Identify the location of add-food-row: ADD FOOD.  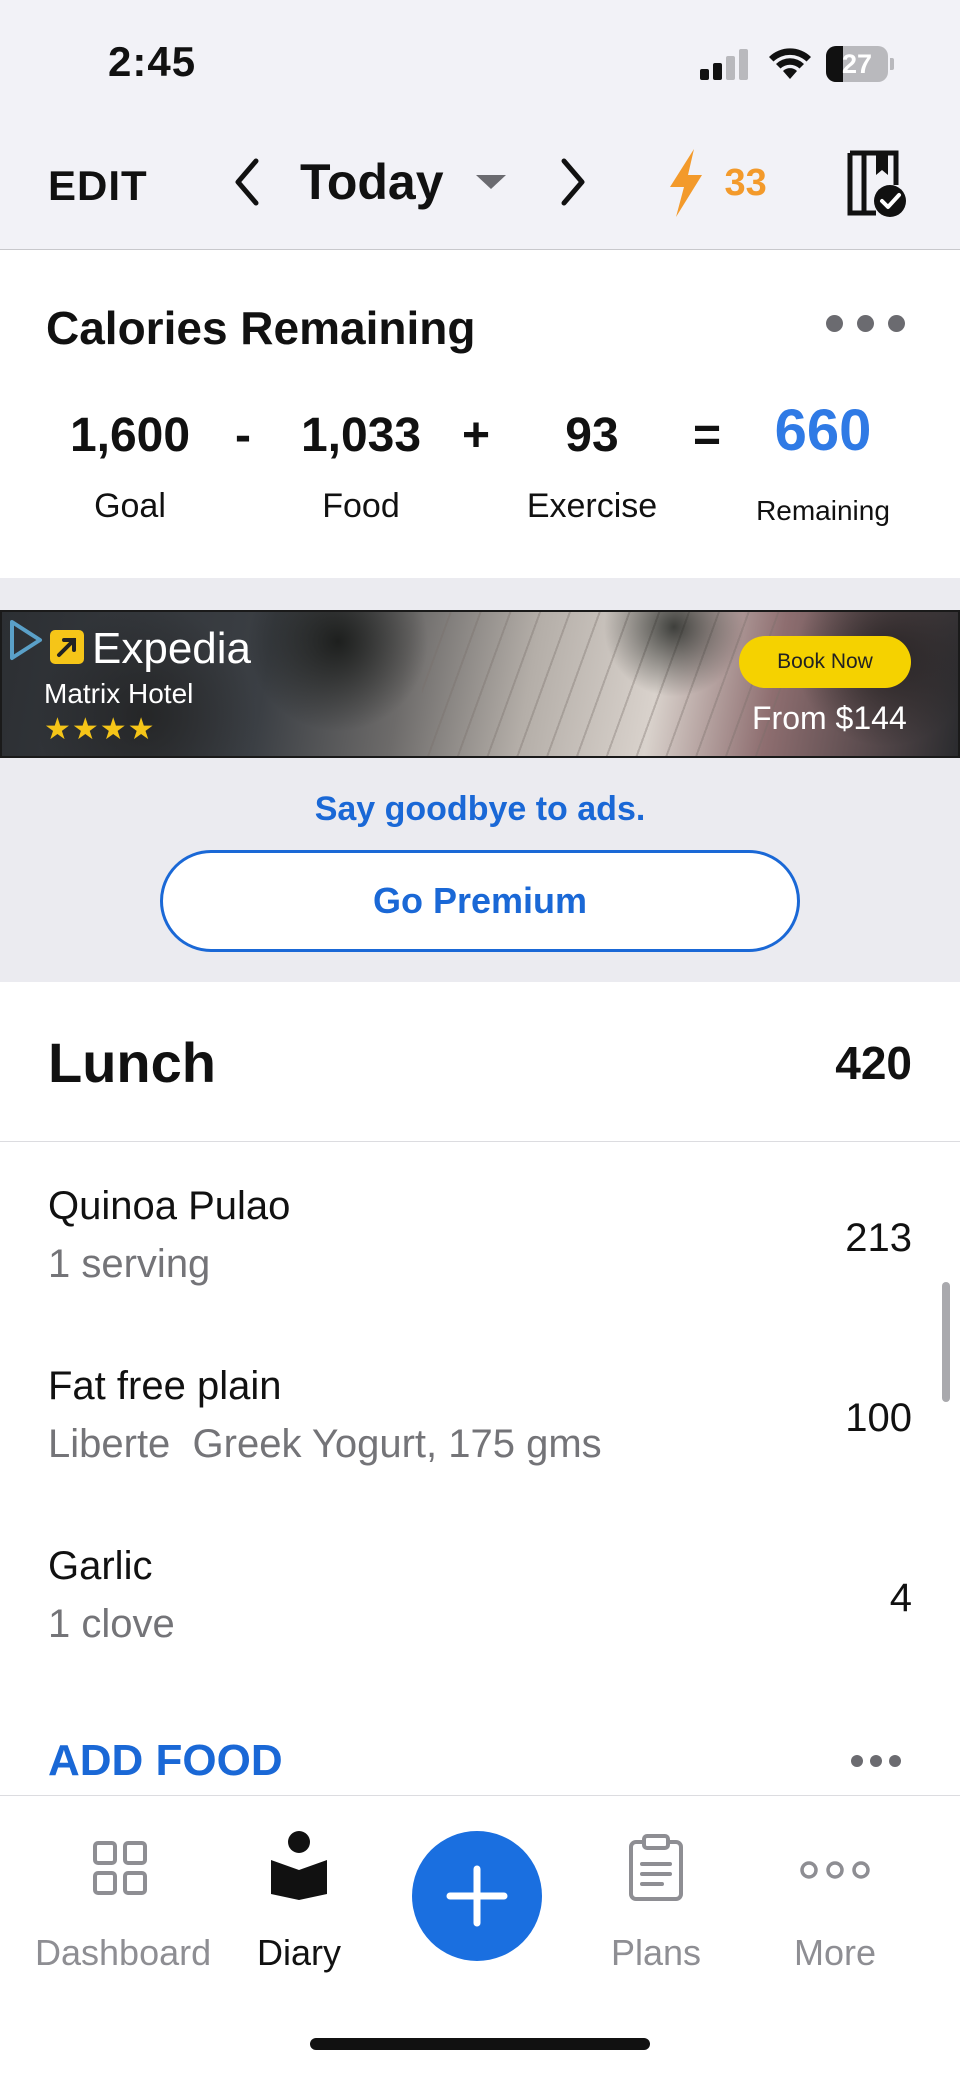
(480, 1747).